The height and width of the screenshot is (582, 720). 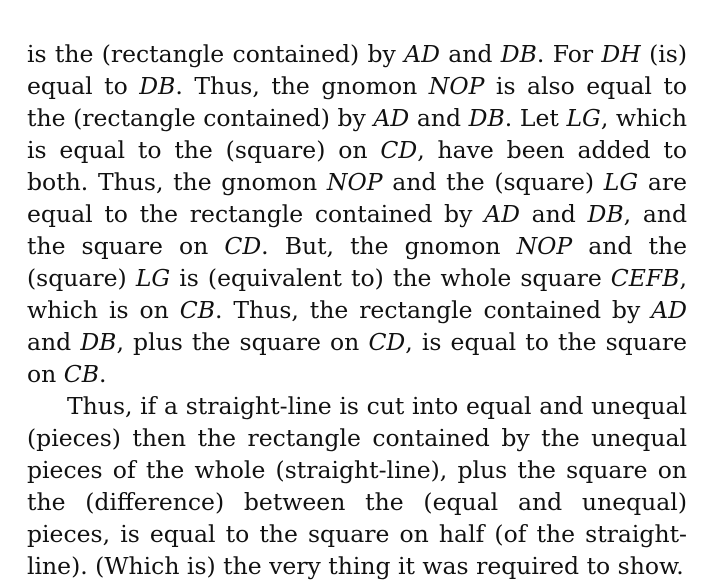 What do you see at coordinates (103, 374) in the screenshot?
I see `text-run: .` at bounding box center [103, 374].